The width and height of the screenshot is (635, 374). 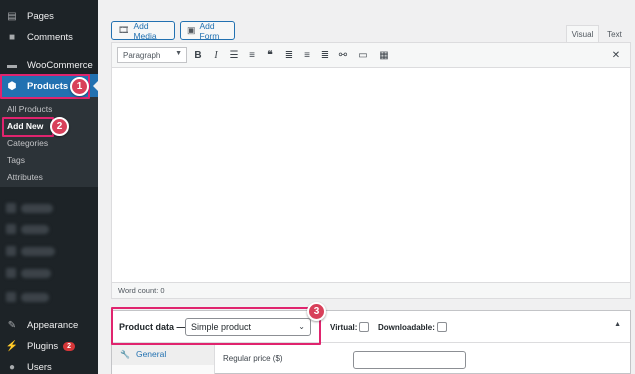 What do you see at coordinates (582, 34) in the screenshot?
I see `tab-visual: Visual` at bounding box center [582, 34].